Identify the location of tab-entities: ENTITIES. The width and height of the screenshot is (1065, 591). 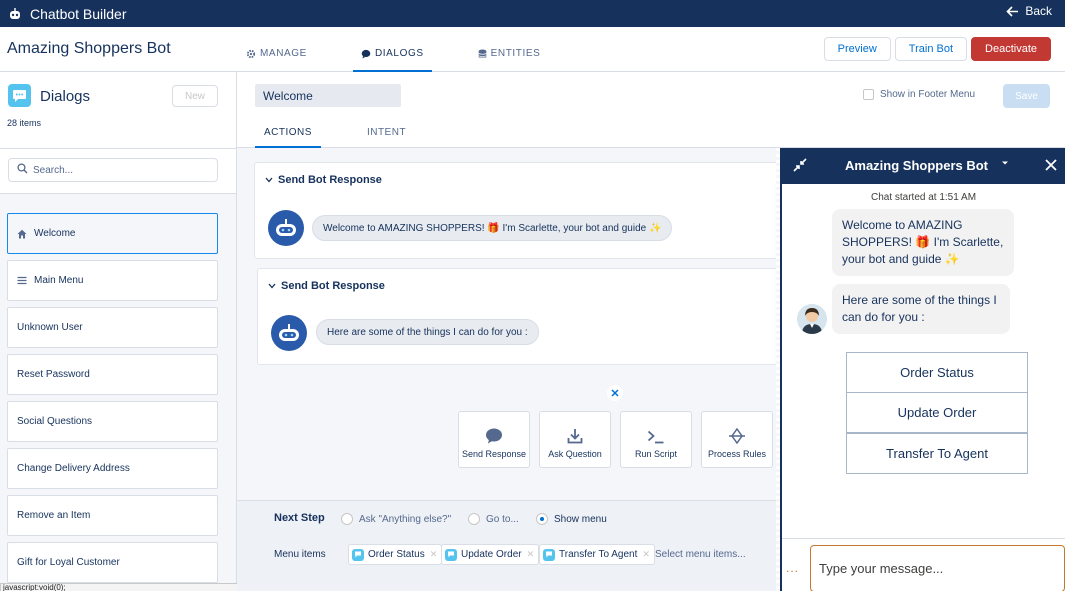
(509, 49).